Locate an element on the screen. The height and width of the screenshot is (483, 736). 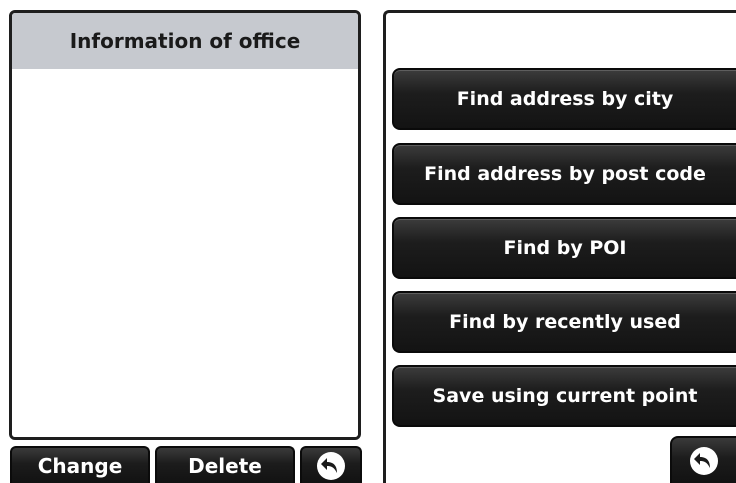
back-button-left is located at coordinates (331, 464).